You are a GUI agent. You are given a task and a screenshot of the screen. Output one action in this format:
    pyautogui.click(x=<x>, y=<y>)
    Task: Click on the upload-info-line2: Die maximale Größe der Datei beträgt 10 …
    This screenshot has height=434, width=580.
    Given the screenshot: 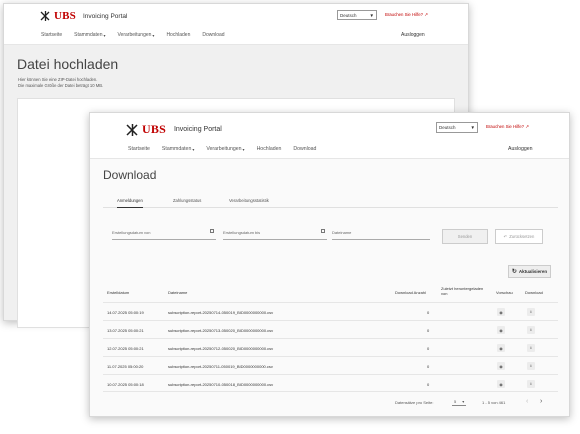 What is the action you would take?
    pyautogui.click(x=61, y=85)
    